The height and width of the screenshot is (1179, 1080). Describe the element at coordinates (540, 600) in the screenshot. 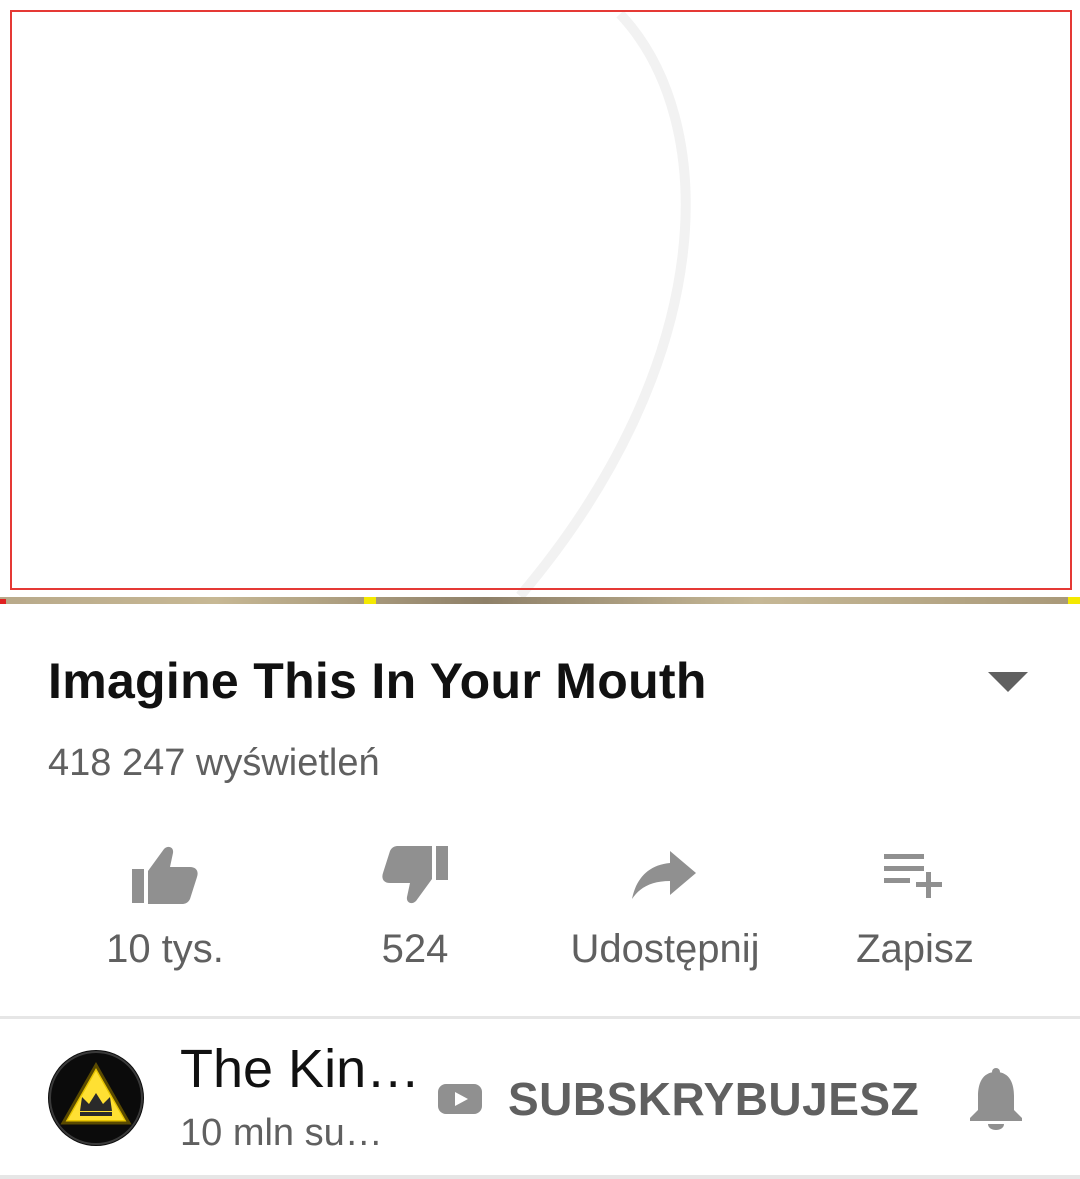

I see `progress-bar` at that location.